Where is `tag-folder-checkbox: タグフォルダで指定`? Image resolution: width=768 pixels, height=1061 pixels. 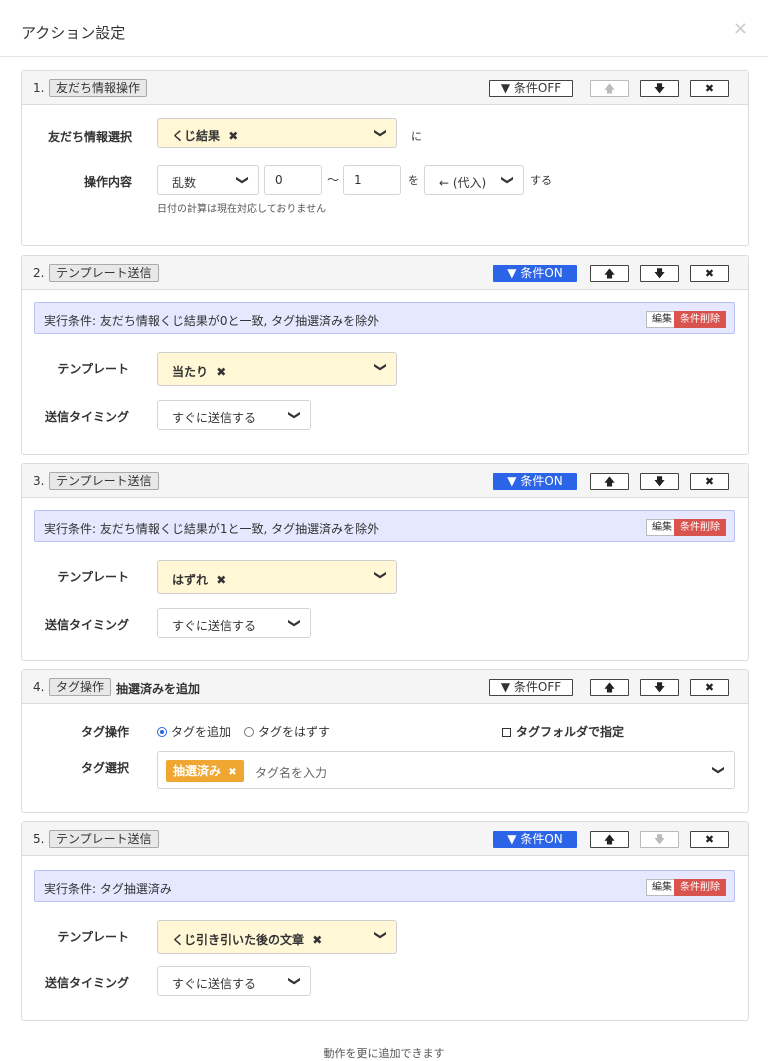
tag-folder-checkbox: タグフォルダで指定 is located at coordinates (563, 731).